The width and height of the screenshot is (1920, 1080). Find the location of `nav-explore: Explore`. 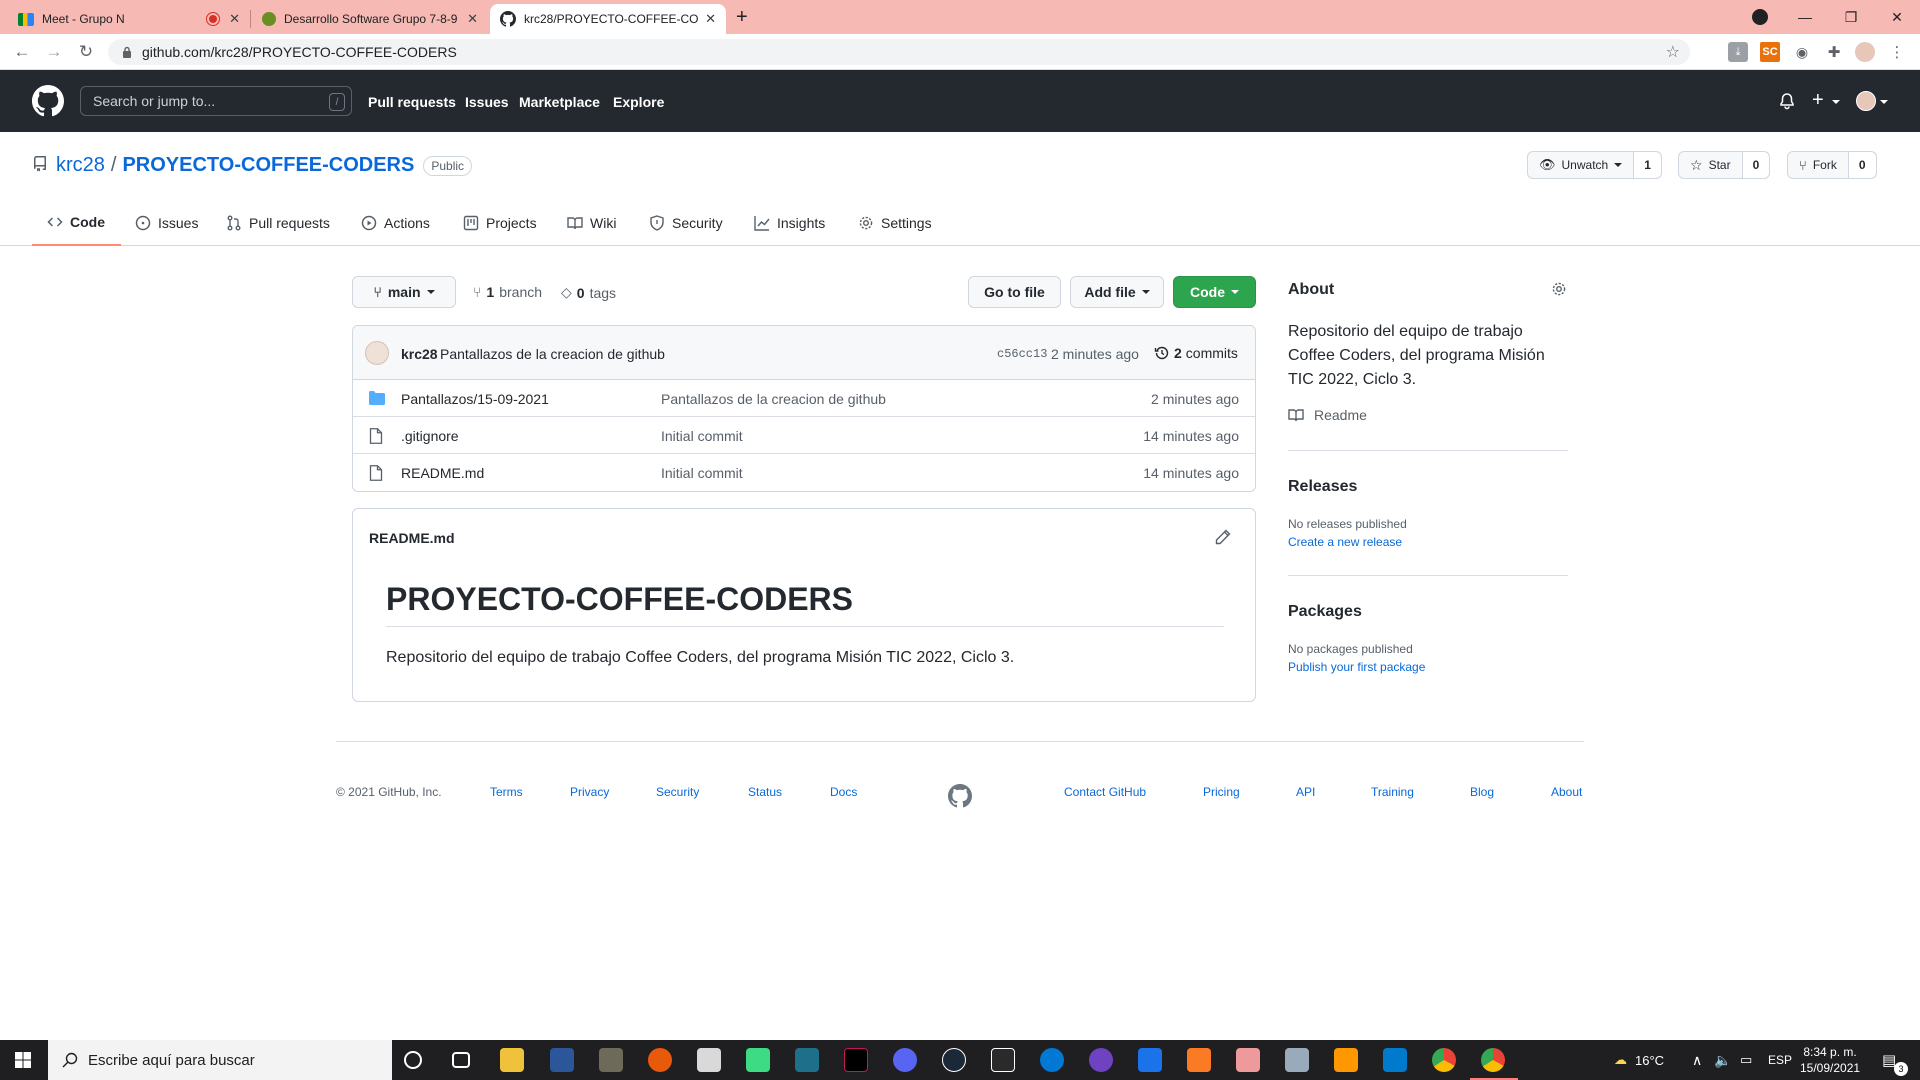

nav-explore: Explore is located at coordinates (638, 102).